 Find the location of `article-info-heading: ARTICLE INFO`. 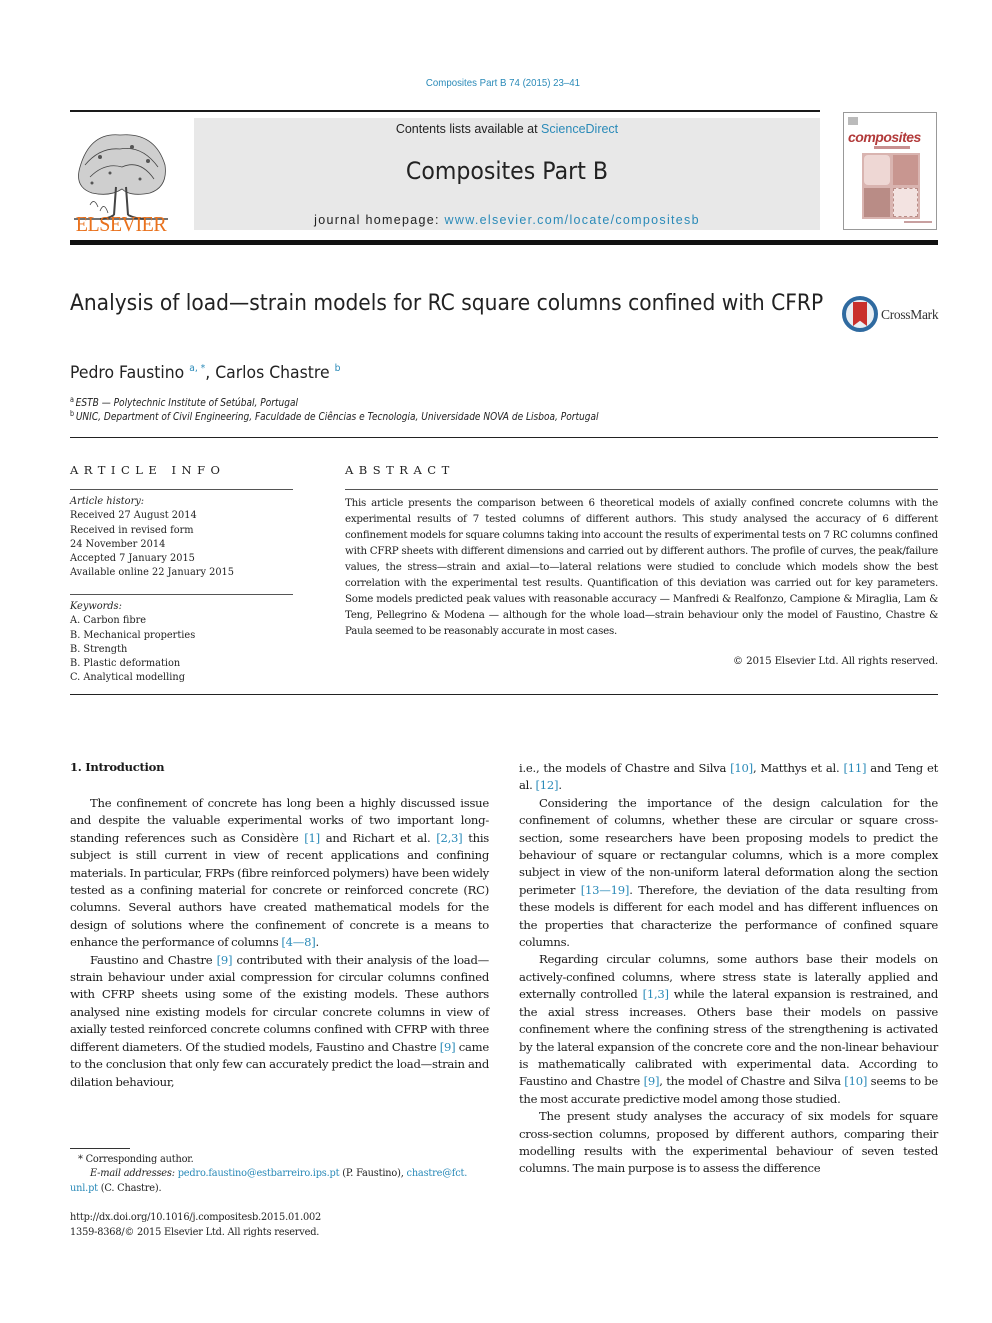

article-info-heading: ARTICLE INFO is located at coordinates (148, 470).